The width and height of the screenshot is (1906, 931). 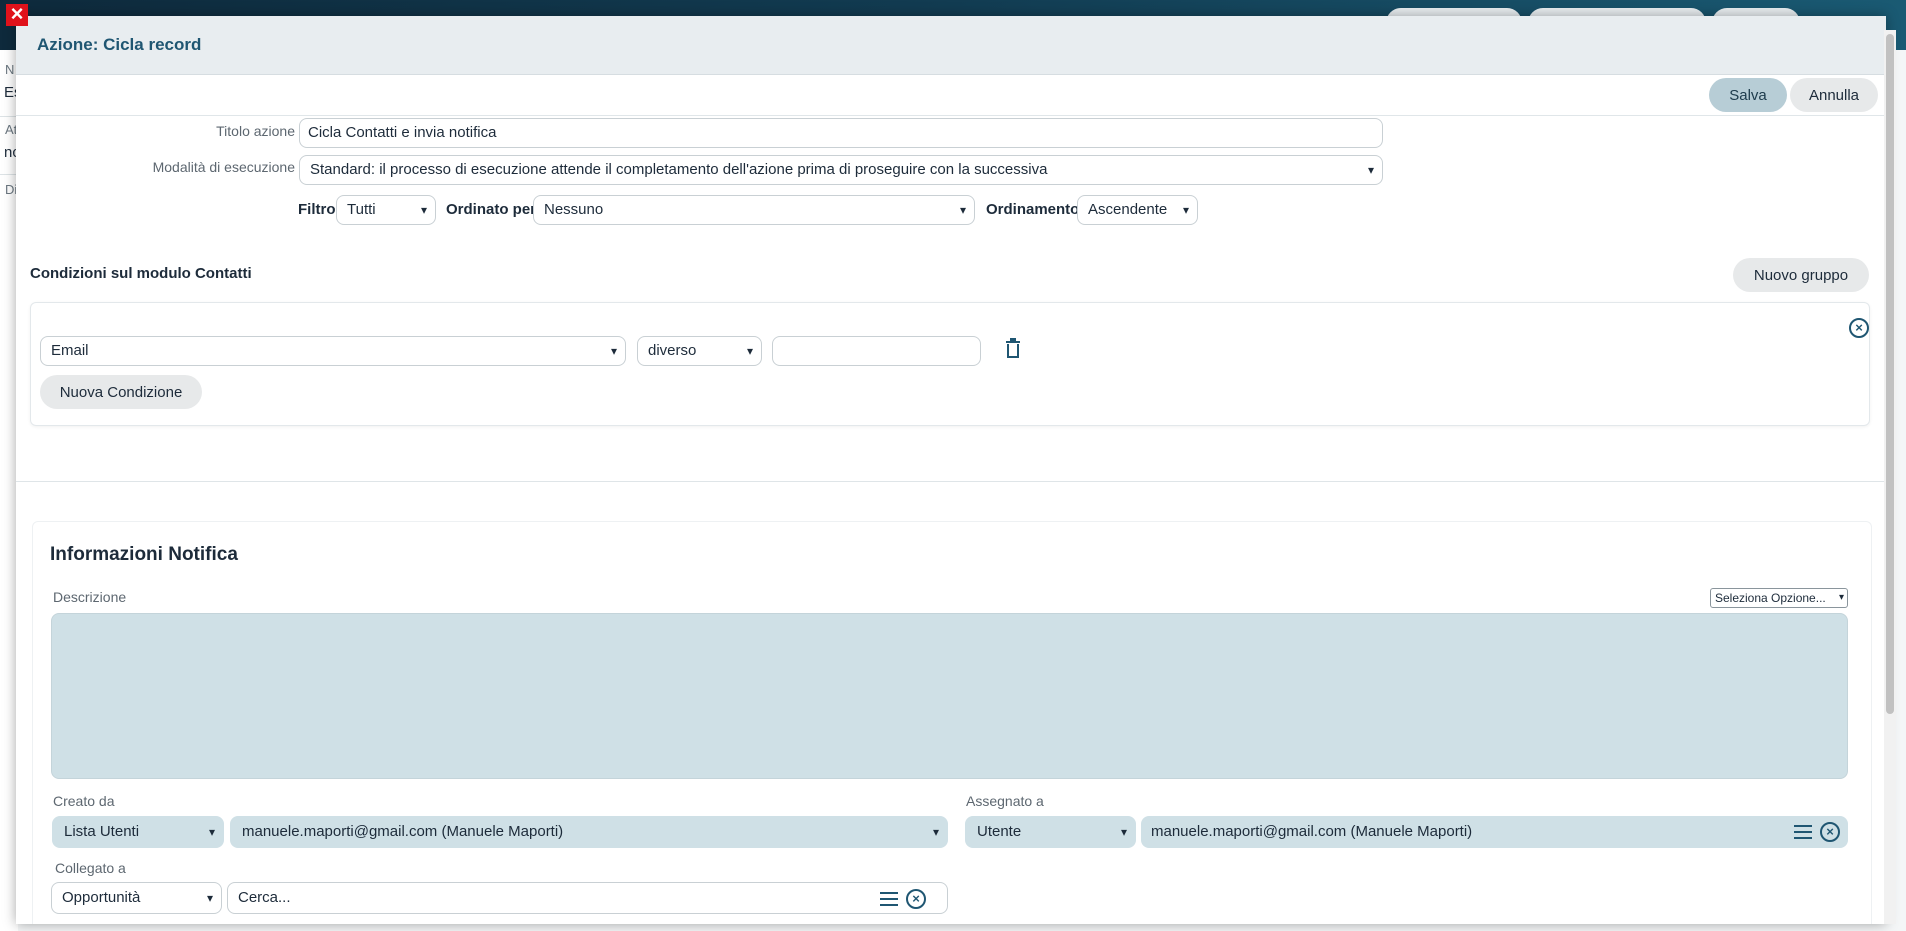 What do you see at coordinates (1013, 348) in the screenshot?
I see `trash-icon` at bounding box center [1013, 348].